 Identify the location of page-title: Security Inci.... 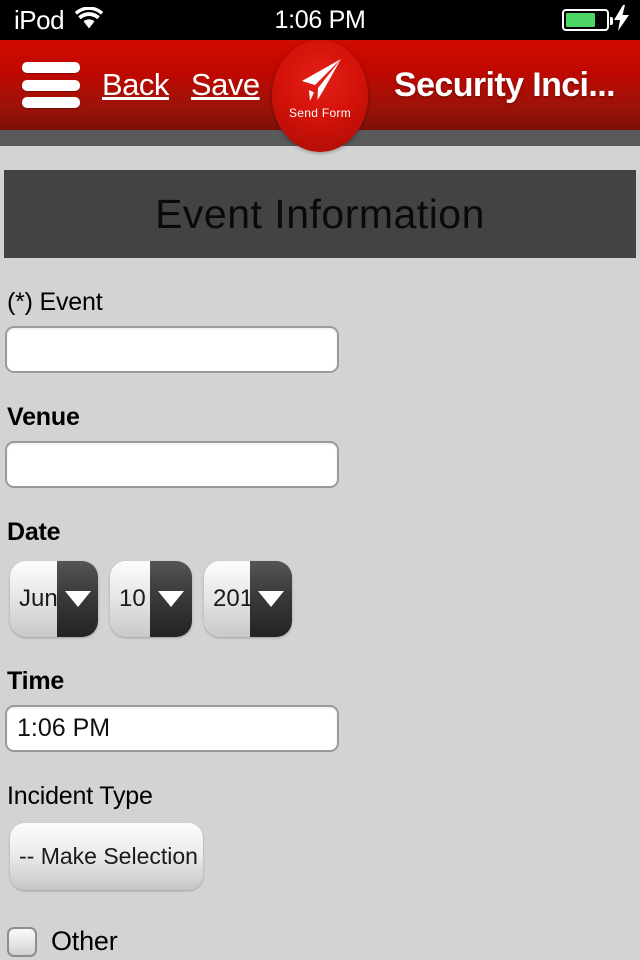
(505, 84).